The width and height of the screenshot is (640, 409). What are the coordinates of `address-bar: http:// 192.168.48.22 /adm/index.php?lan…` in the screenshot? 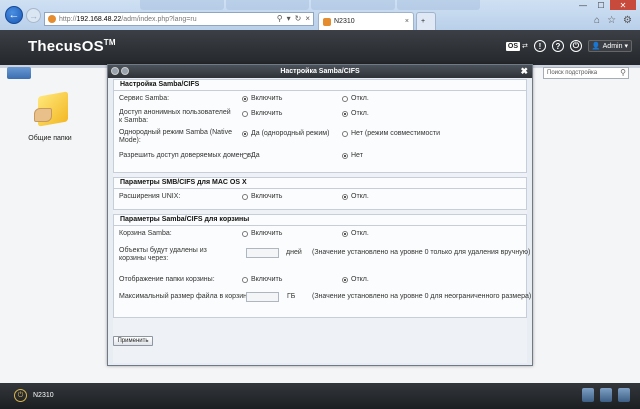 It's located at (179, 19).